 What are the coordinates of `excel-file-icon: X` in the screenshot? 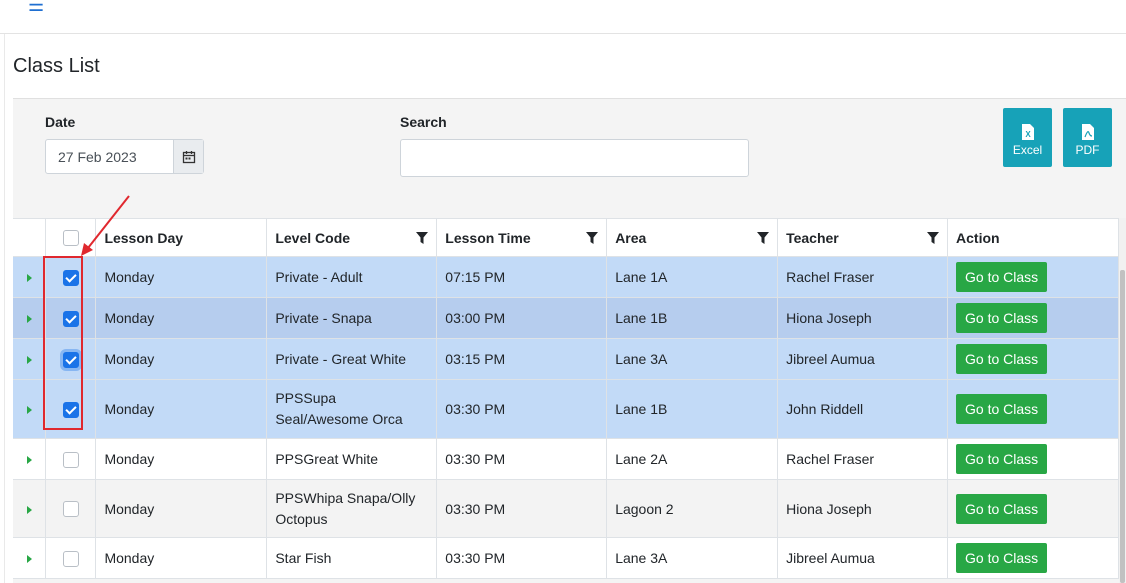 It's located at (1027, 132).